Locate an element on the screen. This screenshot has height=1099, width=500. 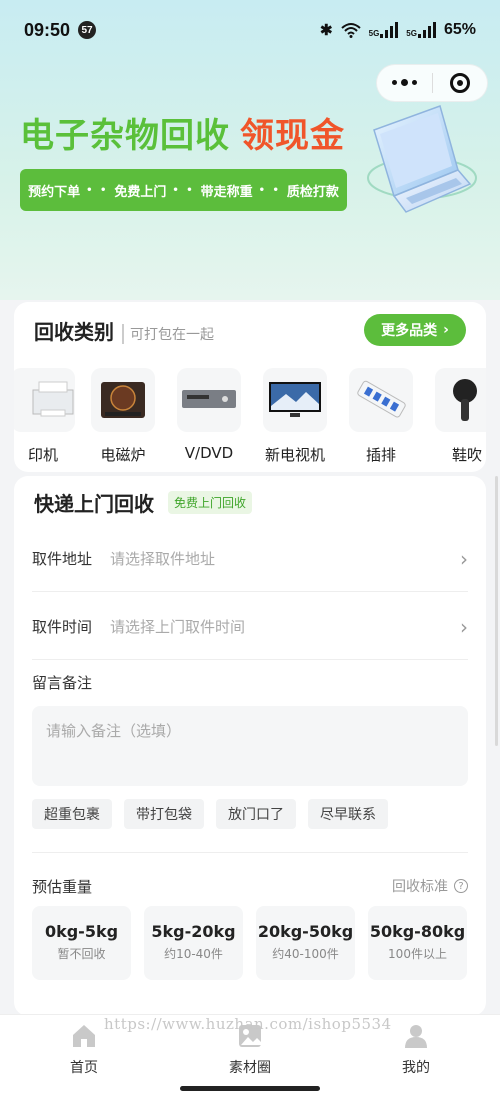
memo-chip: 带打包袋 is located at coordinates (164, 814).